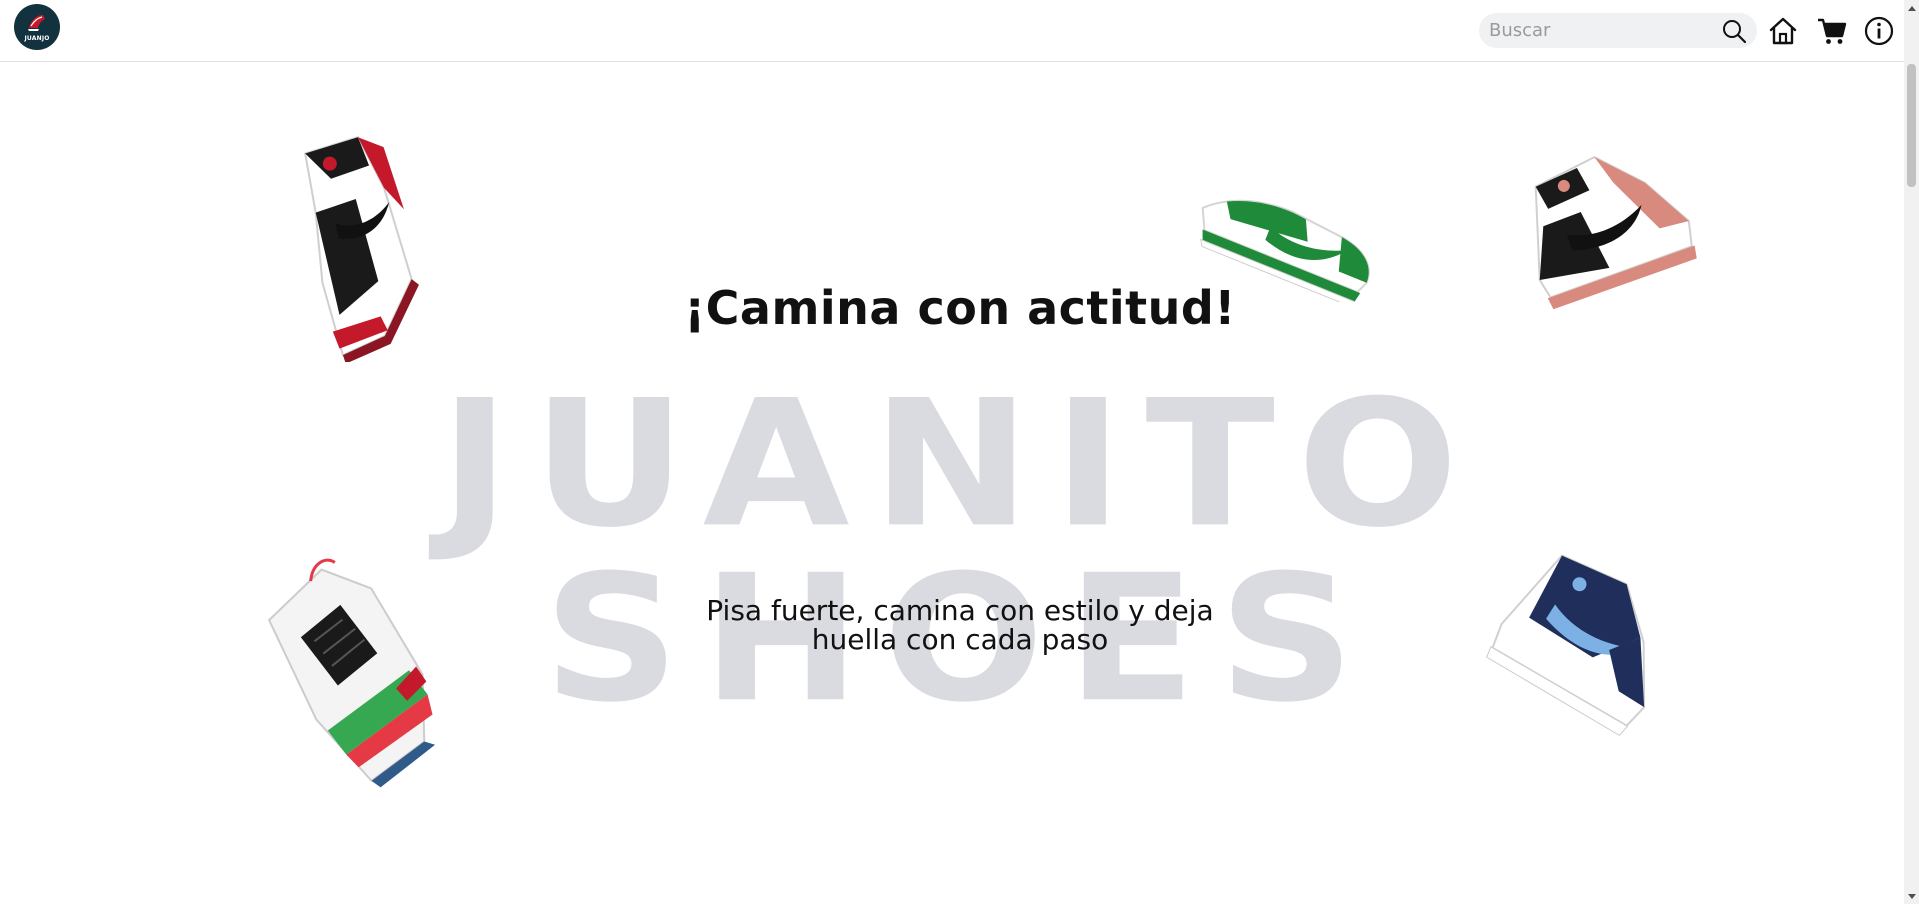  I want to click on scroll-up-arrow-icon, so click(1911, 7).